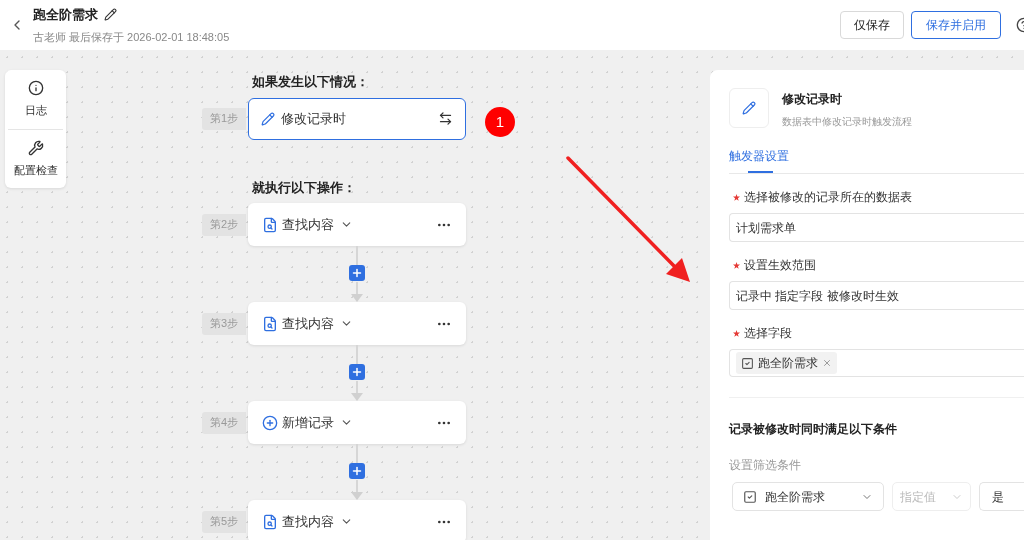 This screenshot has height=540, width=1024. What do you see at coordinates (847, 122) in the screenshot?
I see `panel-description: 数据表中修改记录时触发流程` at bounding box center [847, 122].